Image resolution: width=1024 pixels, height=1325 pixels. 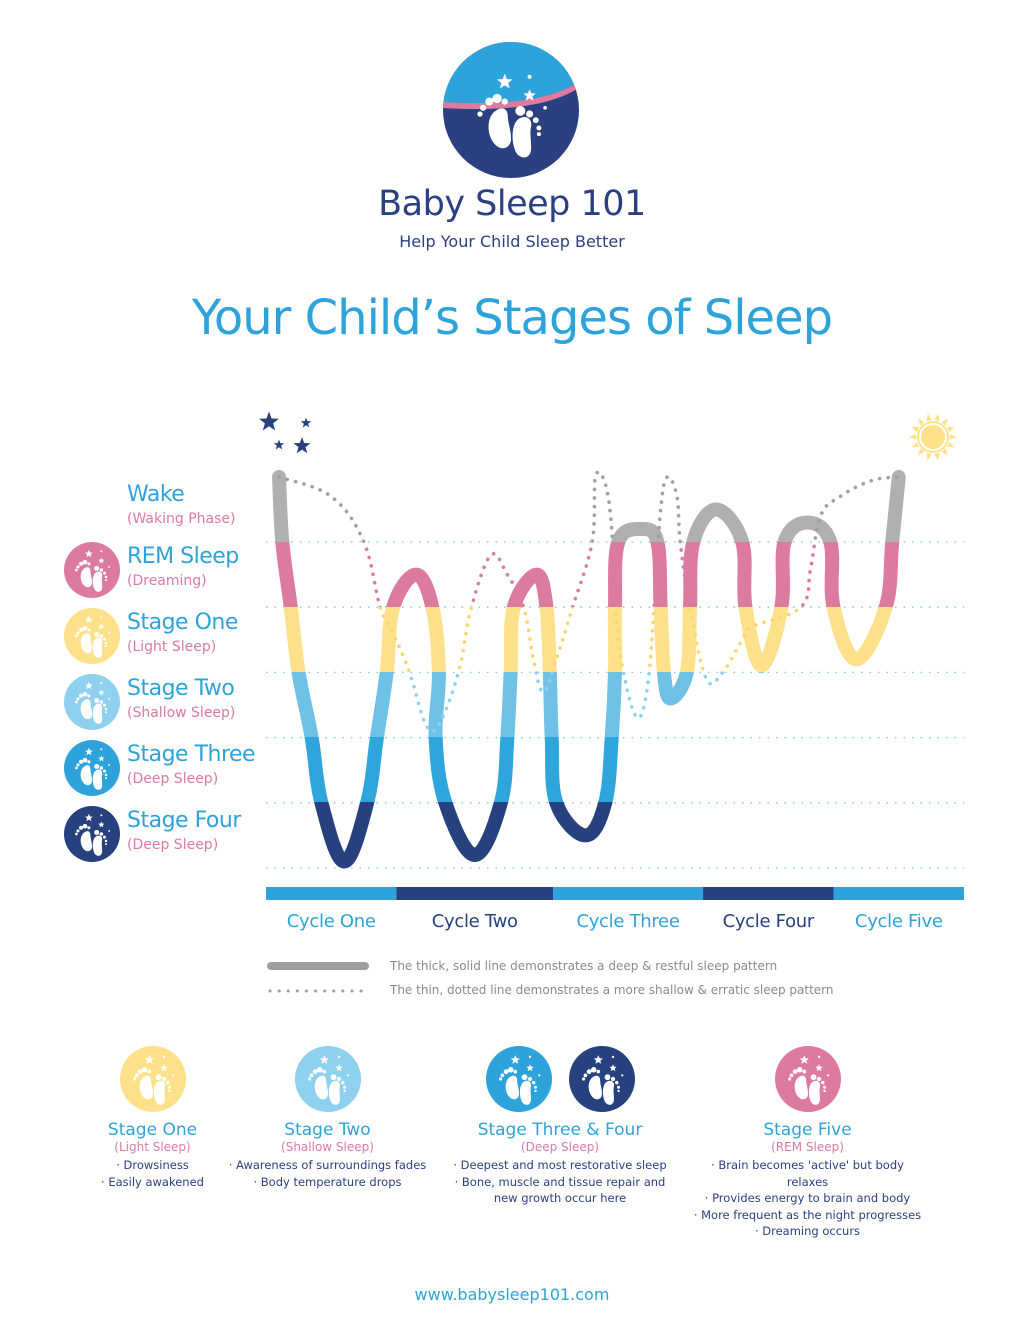 What do you see at coordinates (463, 835) in the screenshot?
I see `solid-segment-stage-four` at bounding box center [463, 835].